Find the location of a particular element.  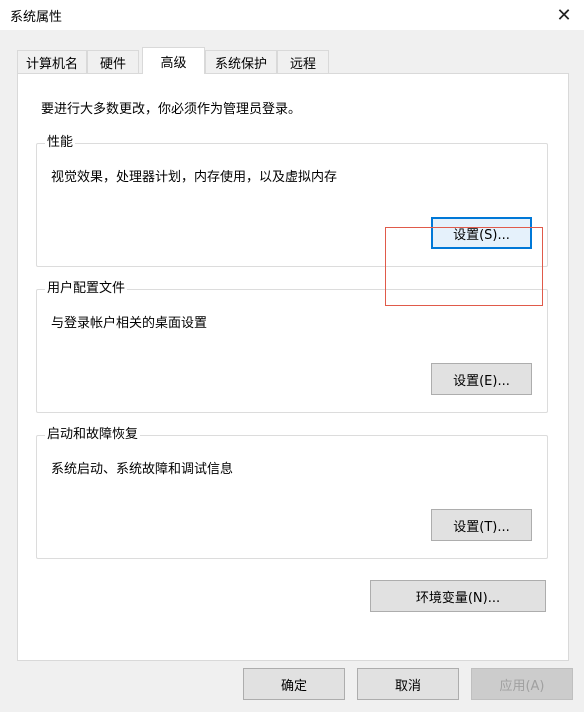

window-title: 系统属性 is located at coordinates (36, 17).